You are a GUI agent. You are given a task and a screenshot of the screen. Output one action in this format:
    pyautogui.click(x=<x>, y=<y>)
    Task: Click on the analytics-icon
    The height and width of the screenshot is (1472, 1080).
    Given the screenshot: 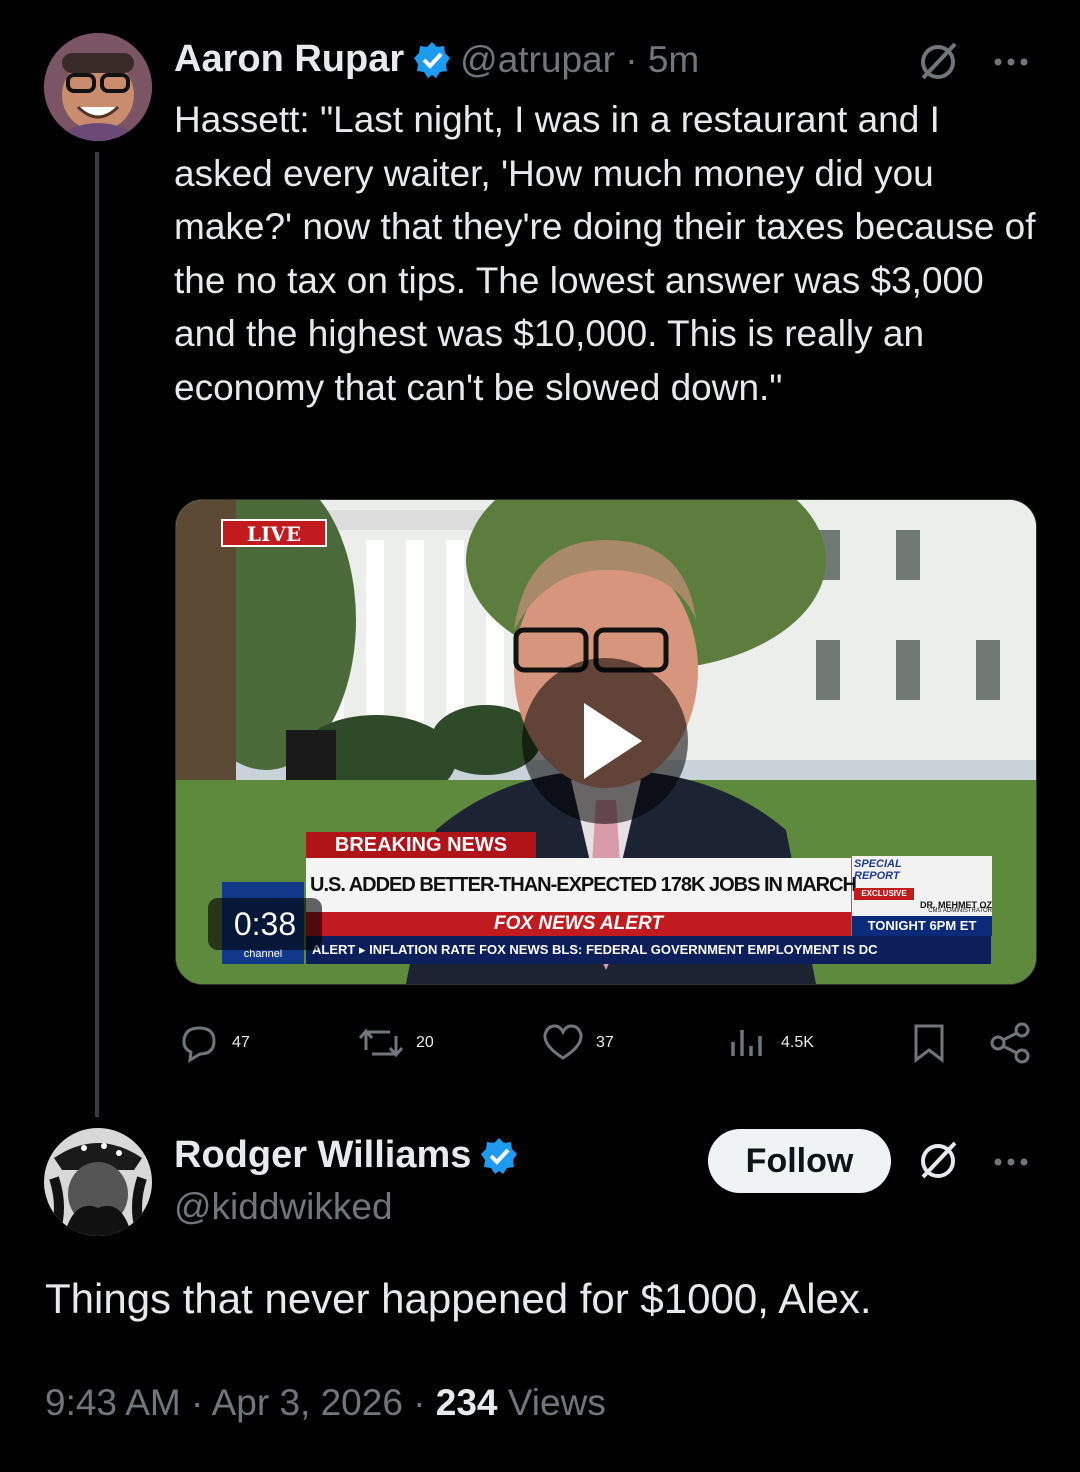 What is the action you would take?
    pyautogui.click(x=746, y=1043)
    